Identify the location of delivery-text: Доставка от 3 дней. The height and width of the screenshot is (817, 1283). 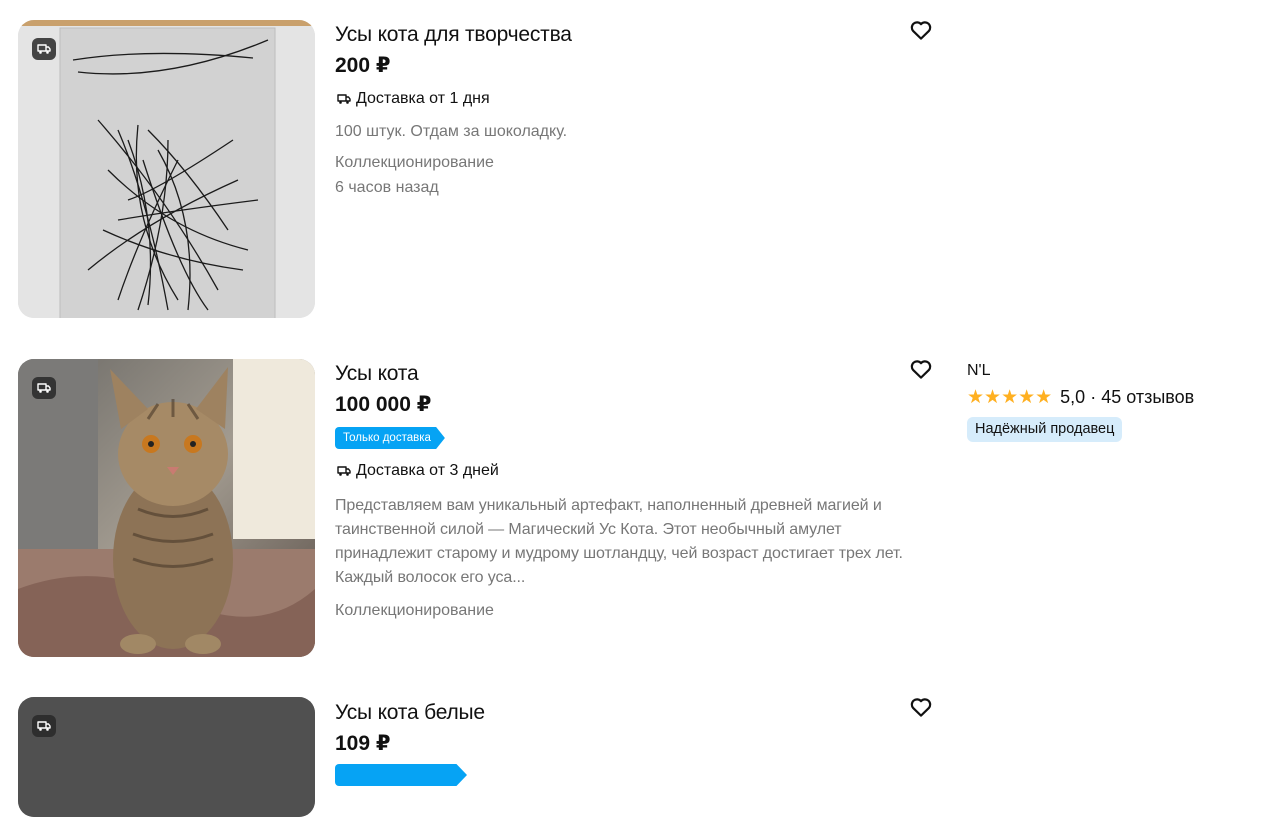
(427, 470).